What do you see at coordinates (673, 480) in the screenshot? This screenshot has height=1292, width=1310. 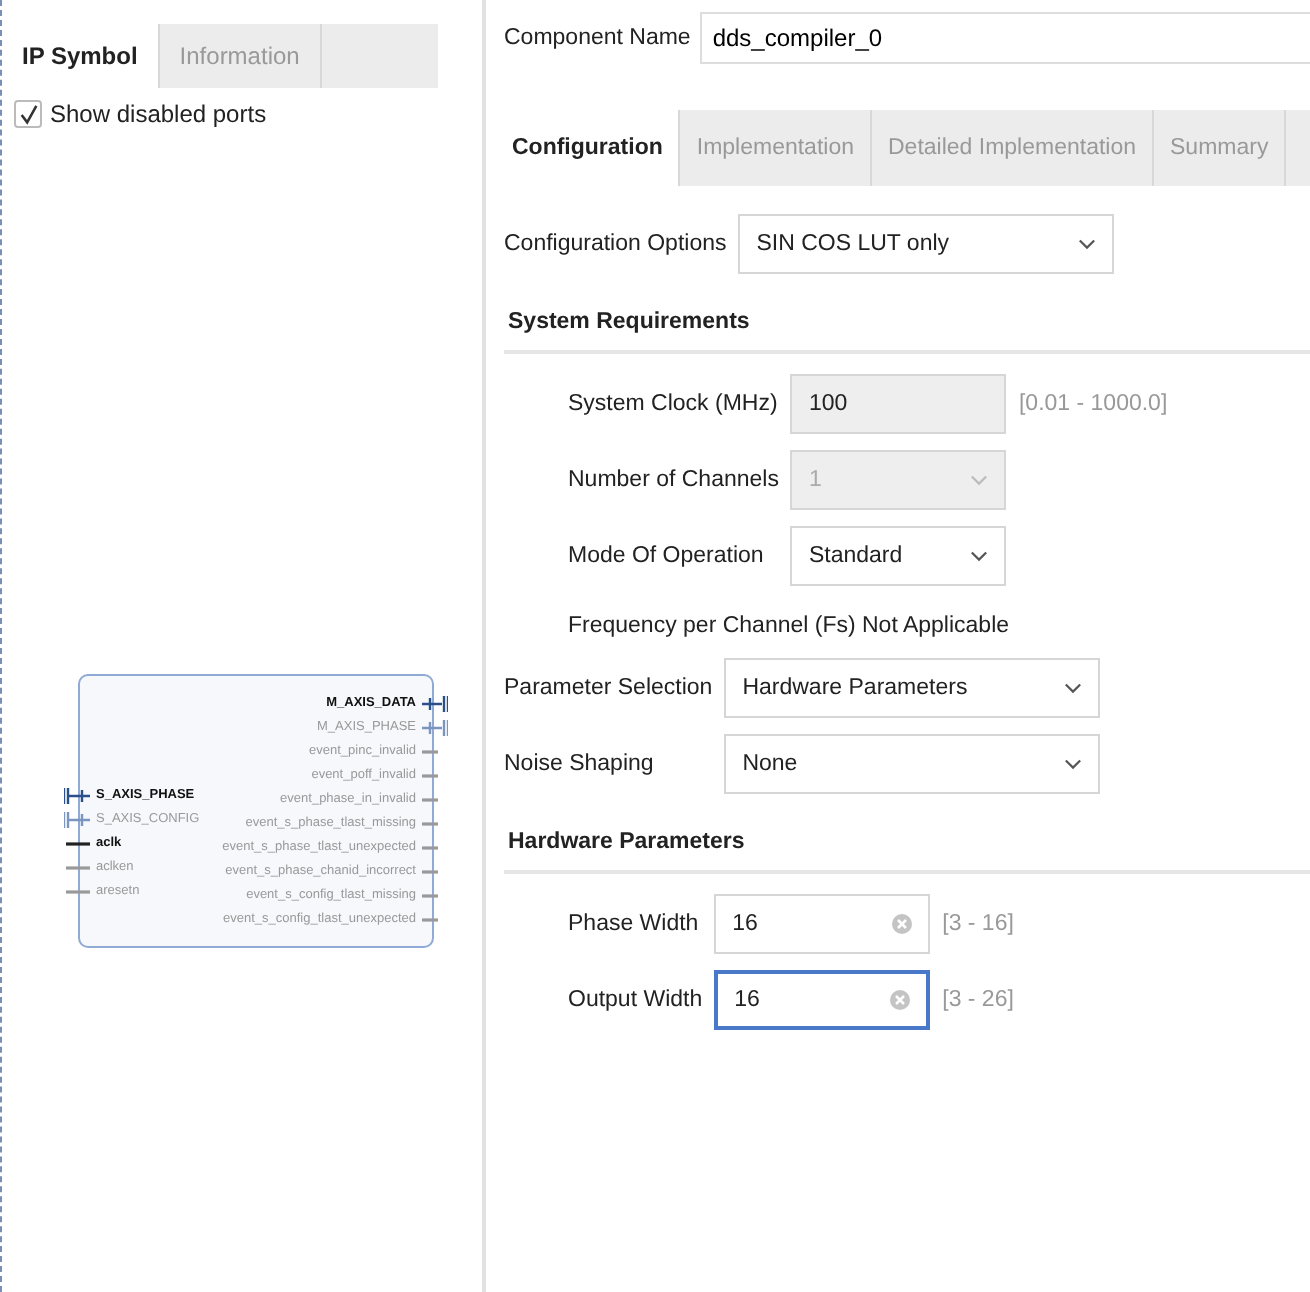 I see `field-label: Number of Channels` at bounding box center [673, 480].